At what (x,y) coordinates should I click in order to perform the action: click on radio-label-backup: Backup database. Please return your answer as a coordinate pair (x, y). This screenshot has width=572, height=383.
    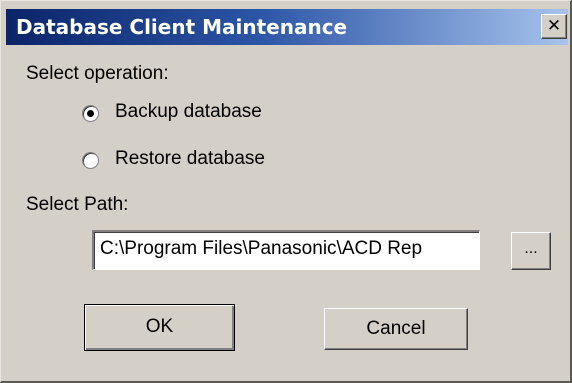
    Looking at the image, I should click on (188, 112).